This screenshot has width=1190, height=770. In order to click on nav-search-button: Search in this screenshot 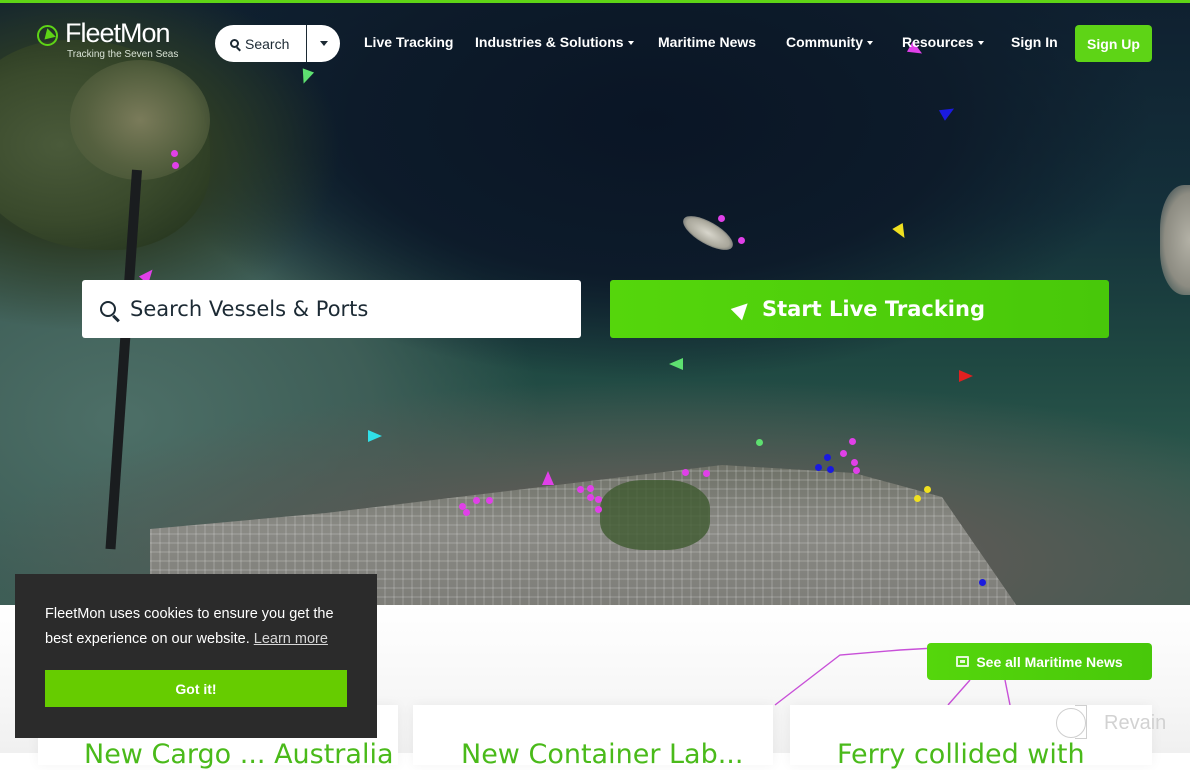, I will do `click(277, 43)`.